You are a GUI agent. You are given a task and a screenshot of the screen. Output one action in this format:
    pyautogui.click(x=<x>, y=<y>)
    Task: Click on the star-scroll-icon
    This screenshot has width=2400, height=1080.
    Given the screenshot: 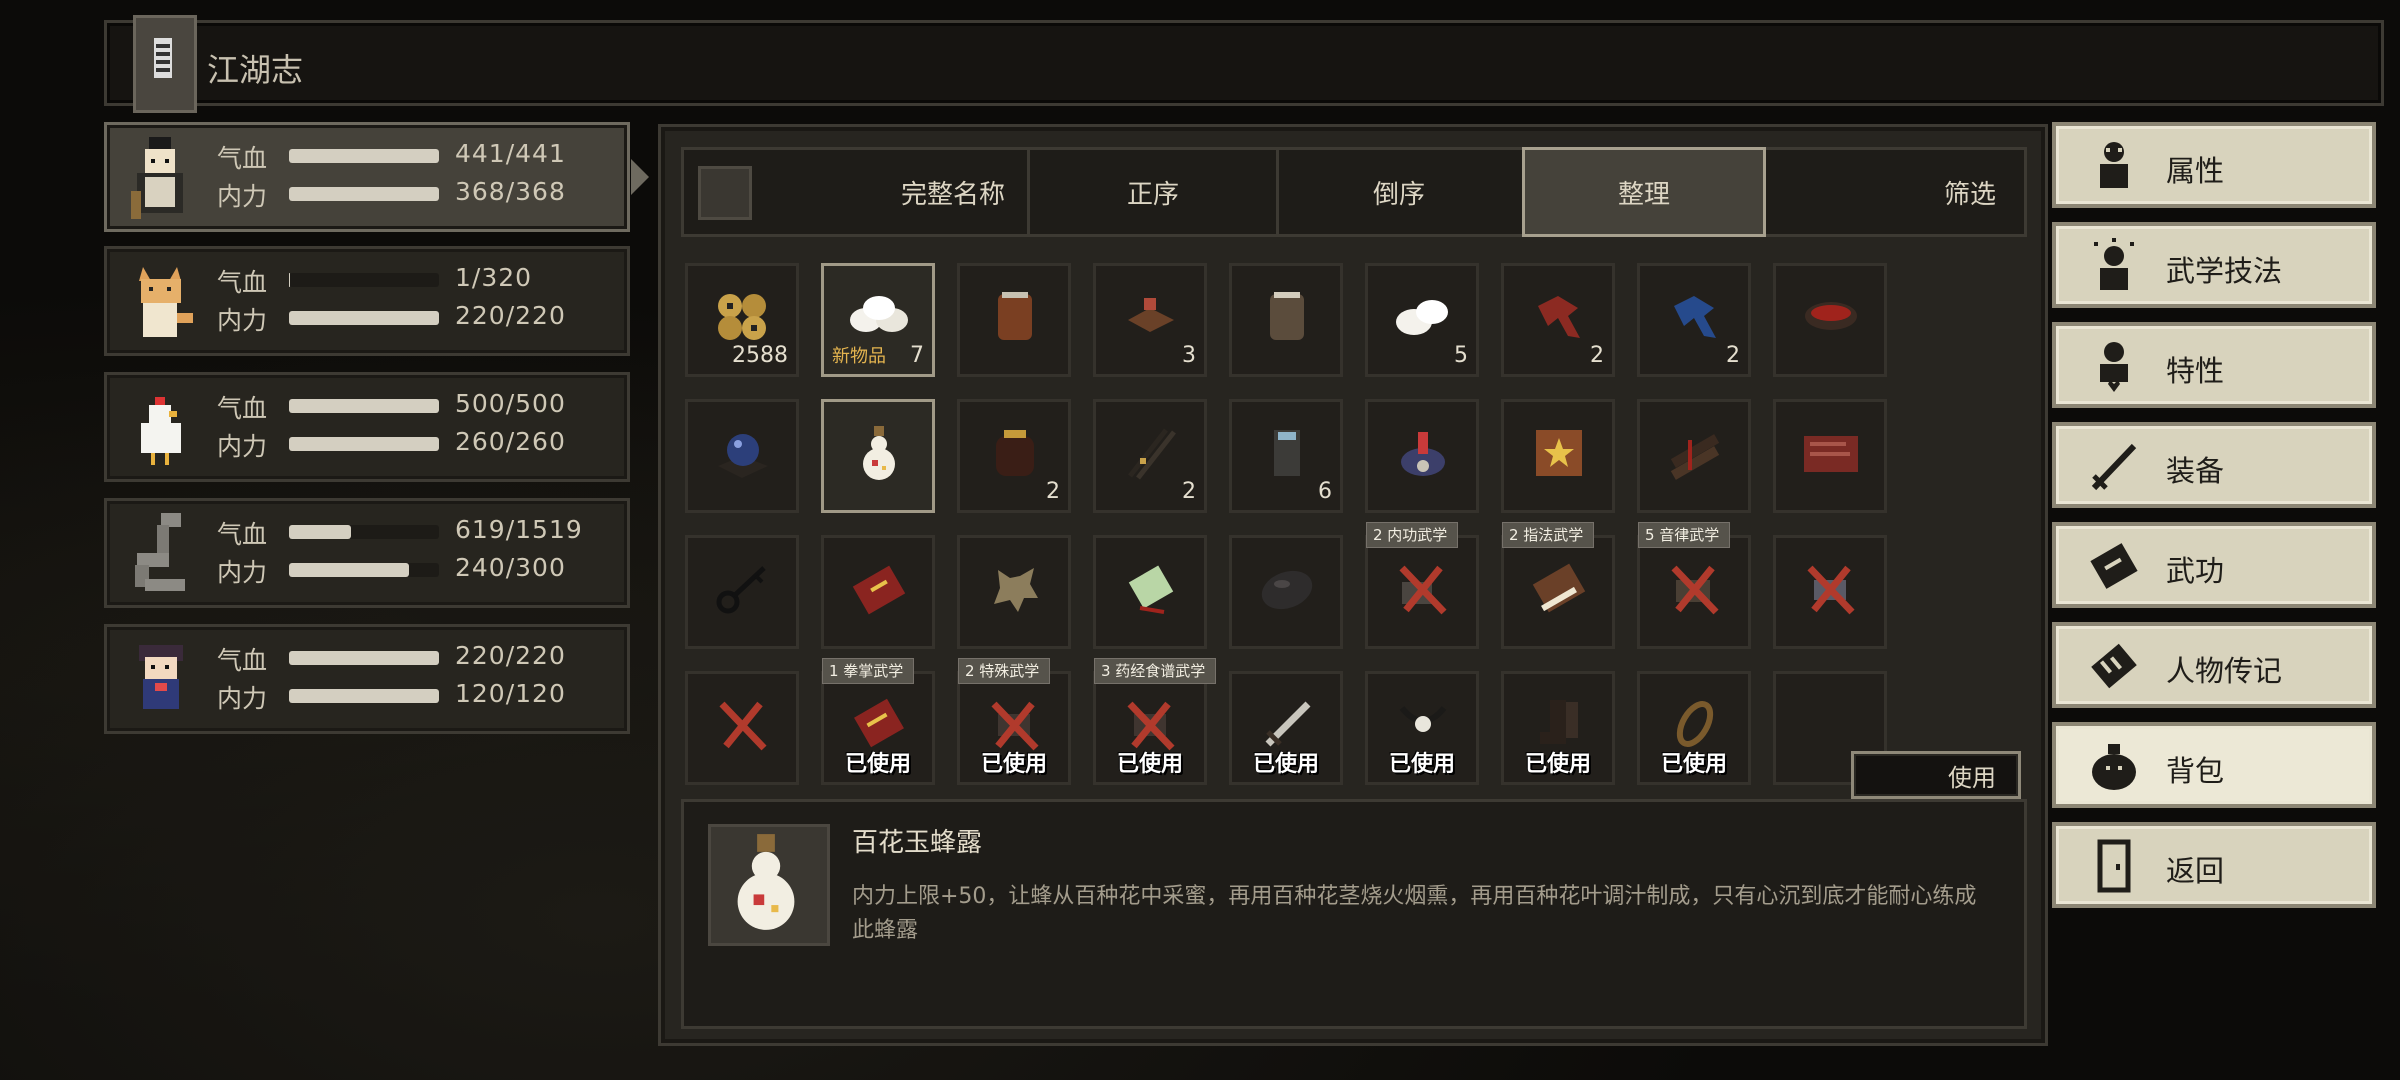 What is the action you would take?
    pyautogui.click(x=1559, y=453)
    